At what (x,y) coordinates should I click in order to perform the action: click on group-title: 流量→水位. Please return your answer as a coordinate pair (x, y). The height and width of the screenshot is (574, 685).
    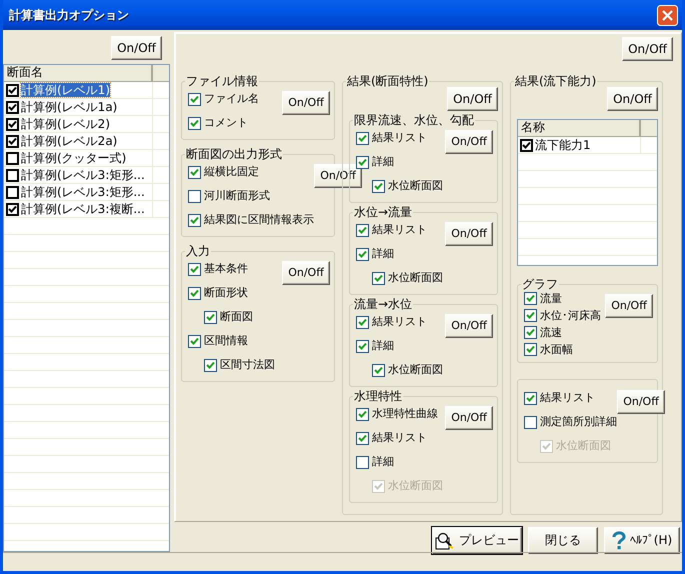
    Looking at the image, I should click on (383, 304).